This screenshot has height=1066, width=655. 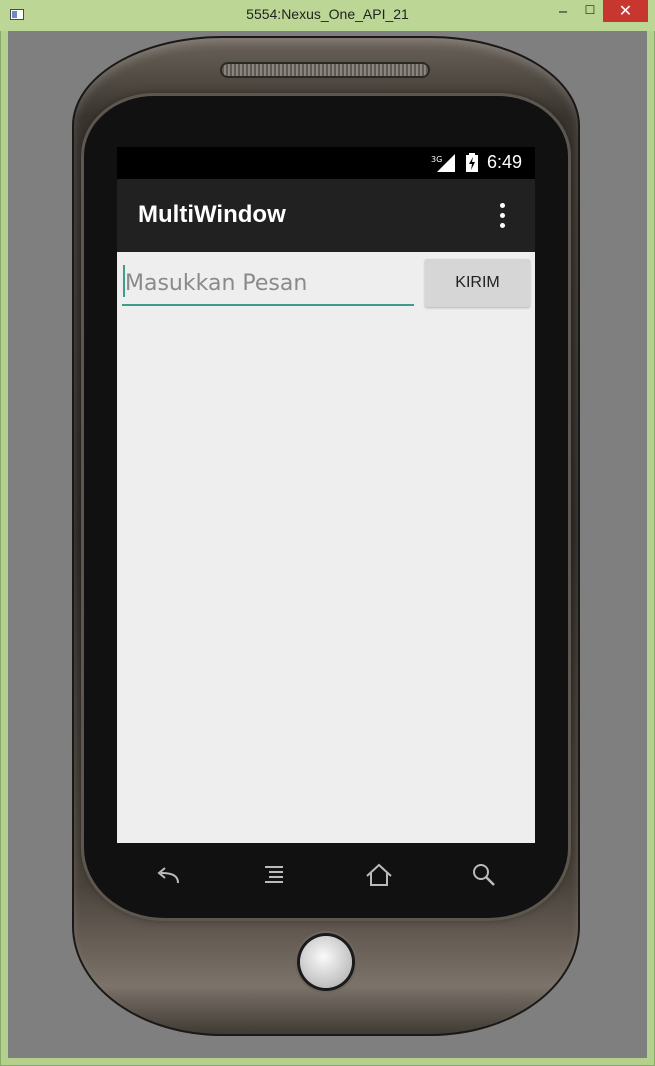 What do you see at coordinates (590, 13) in the screenshot?
I see `maximize-button: ☐` at bounding box center [590, 13].